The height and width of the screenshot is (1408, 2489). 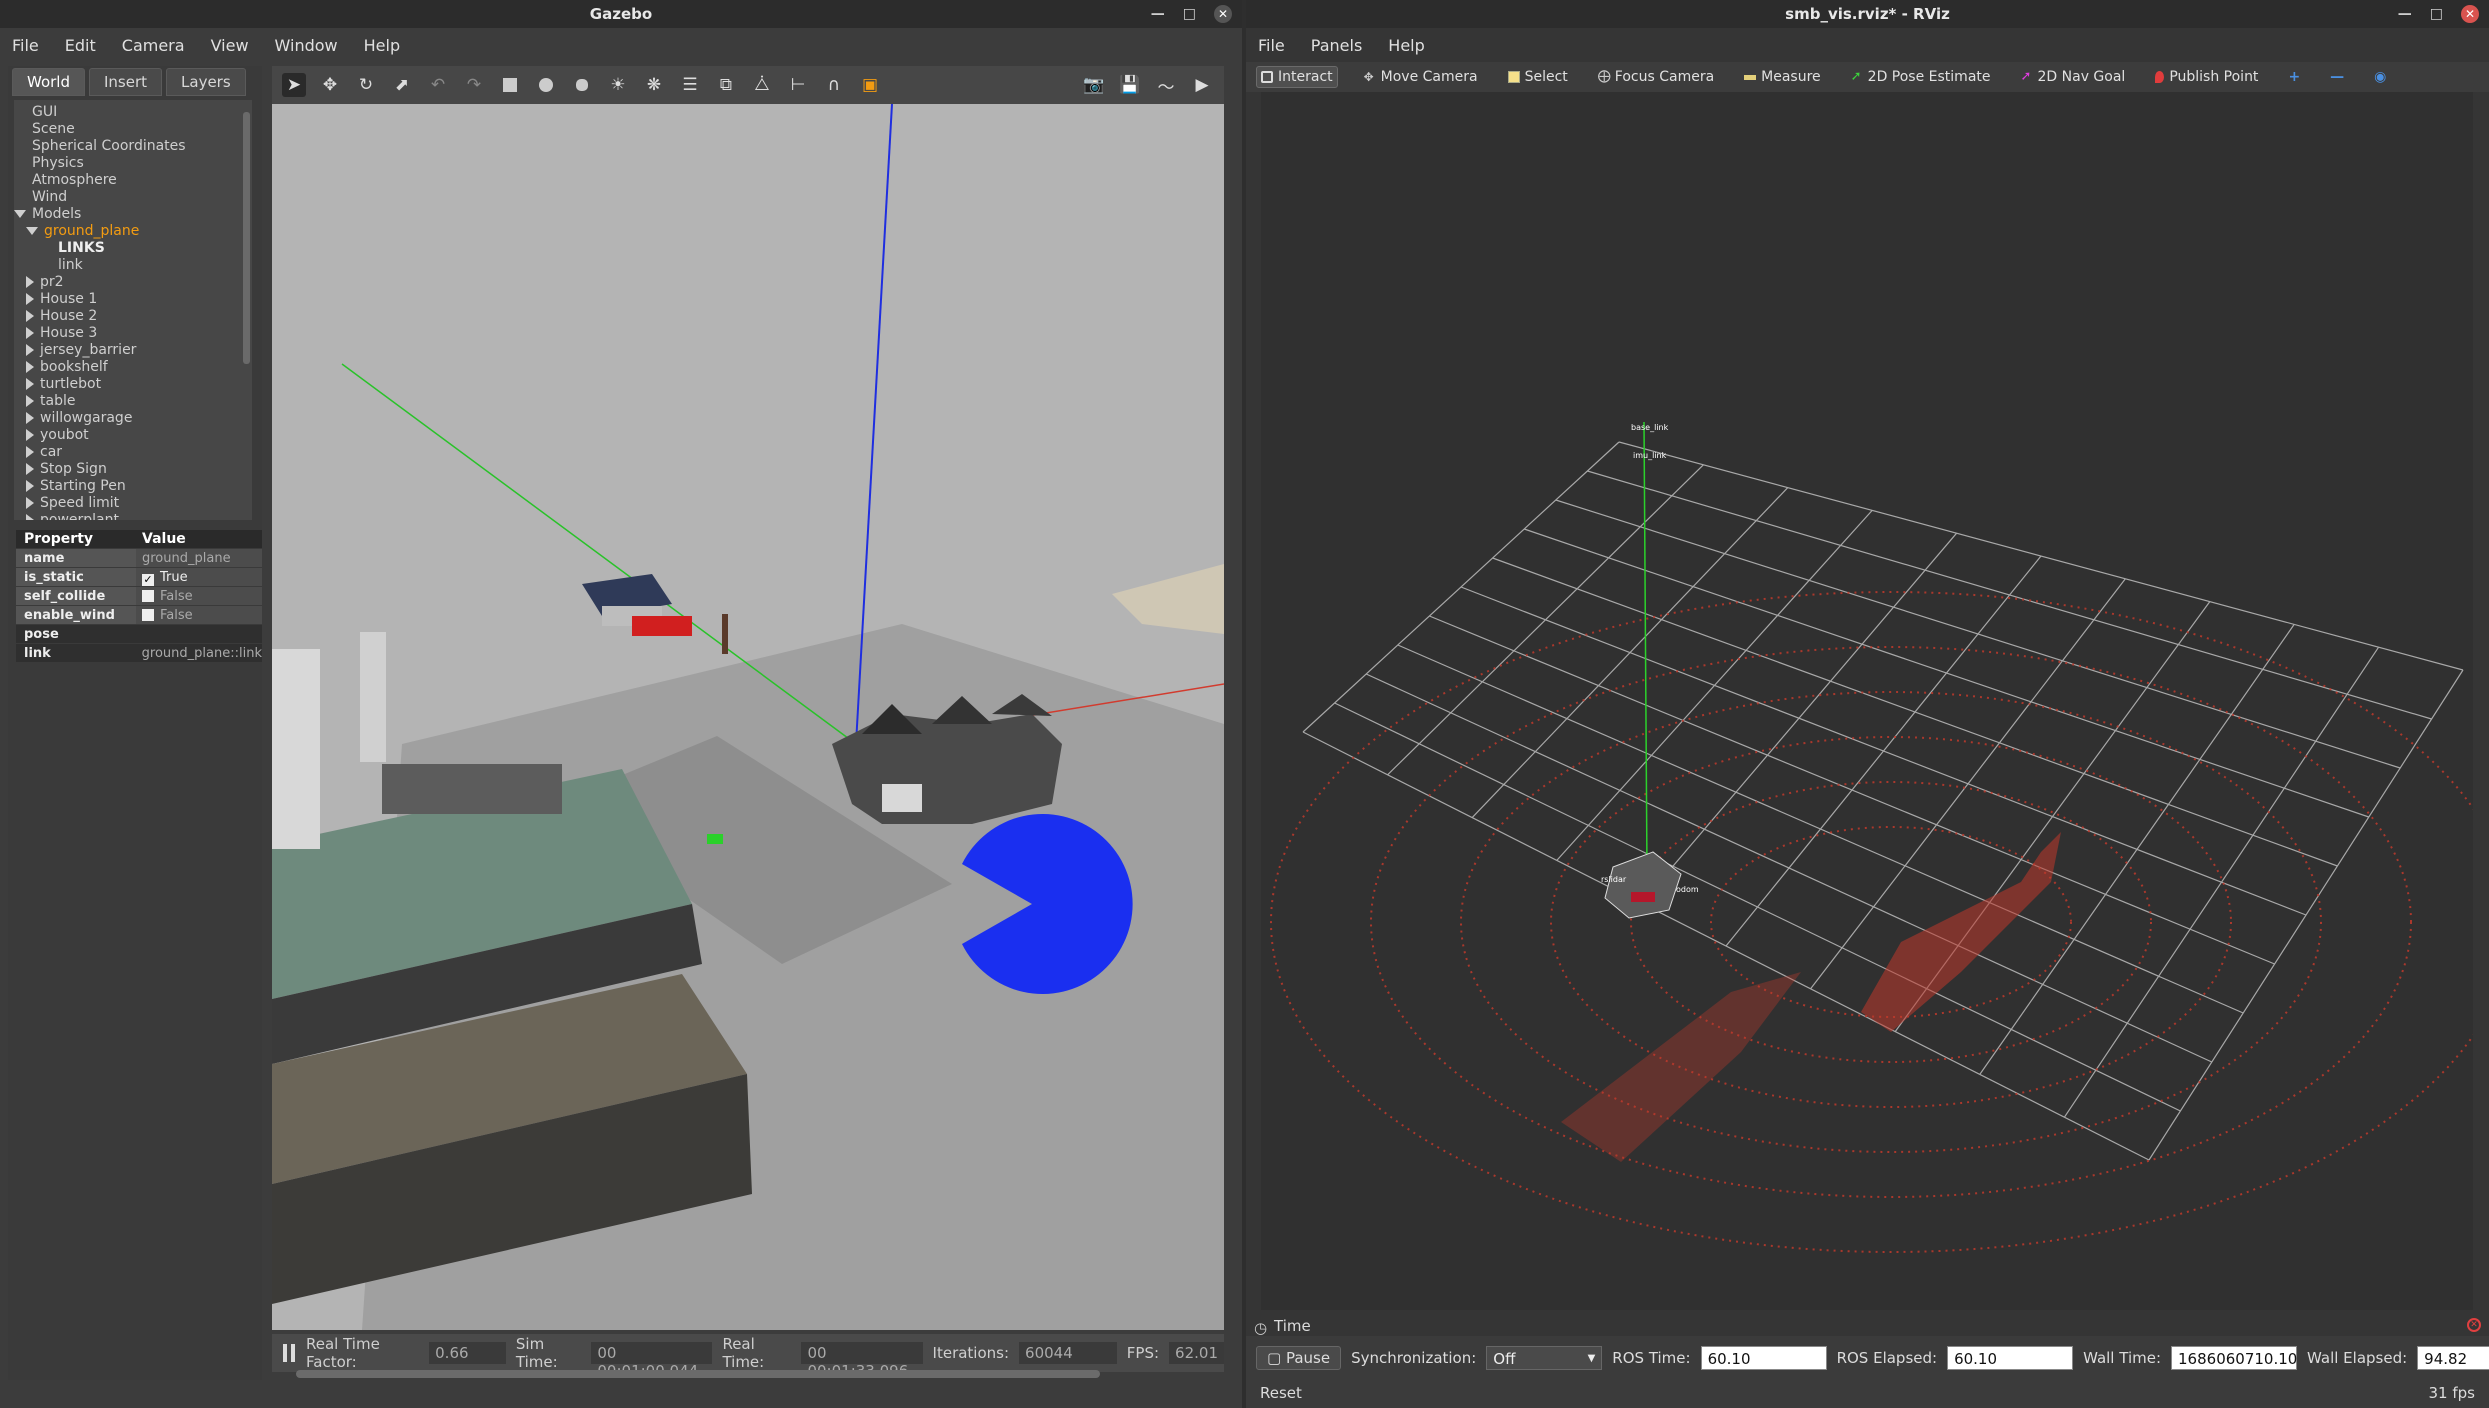 I want to click on tool-select: Select, so click(x=1538, y=77).